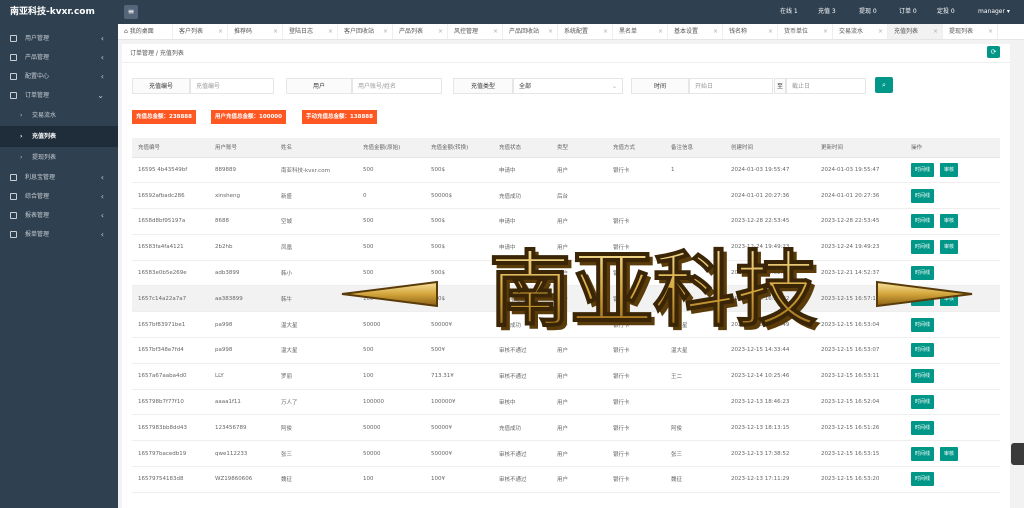 Image resolution: width=1024 pixels, height=508 pixels. What do you see at coordinates (686, 31) in the screenshot?
I see `tab-label: 基本设置` at bounding box center [686, 31].